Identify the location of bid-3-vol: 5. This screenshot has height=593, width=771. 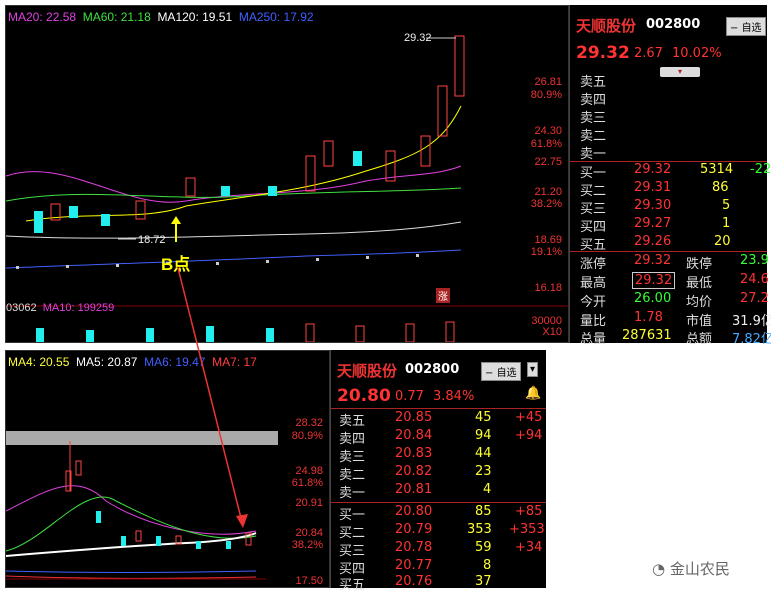
(726, 205).